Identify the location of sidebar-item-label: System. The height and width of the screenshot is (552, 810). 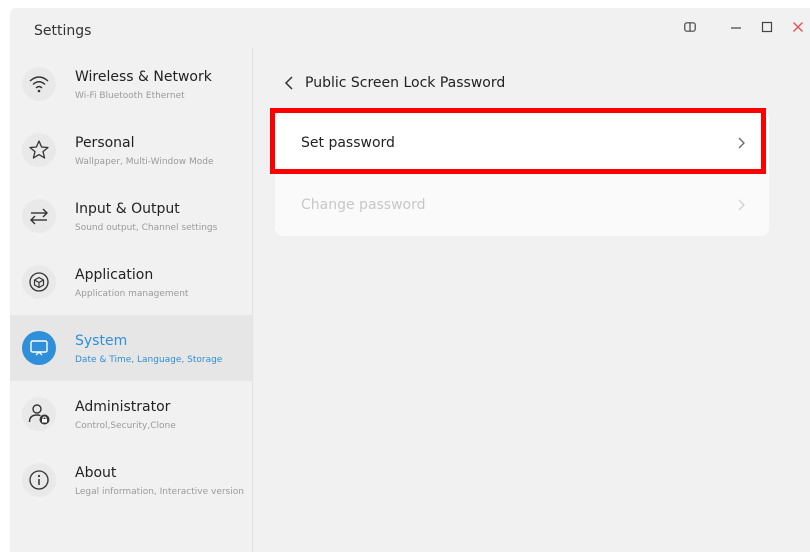
(101, 341).